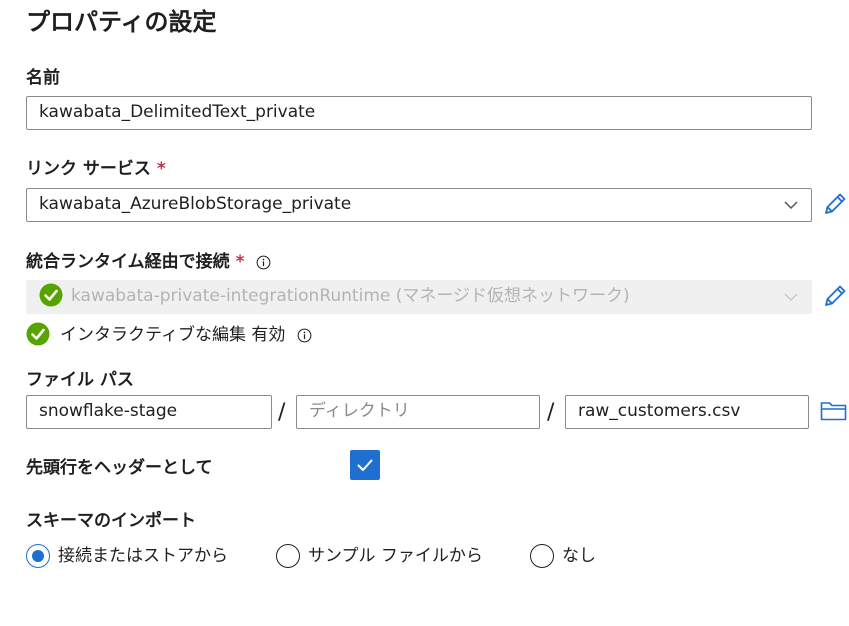  I want to click on checkmark-icon, so click(365, 465).